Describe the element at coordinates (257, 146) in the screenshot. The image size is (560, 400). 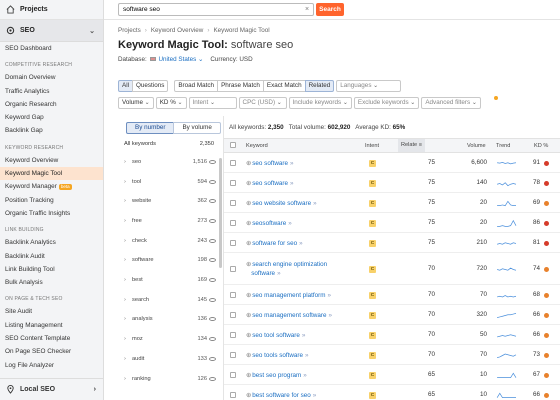
I see `header-keyword: Keyword` at that location.